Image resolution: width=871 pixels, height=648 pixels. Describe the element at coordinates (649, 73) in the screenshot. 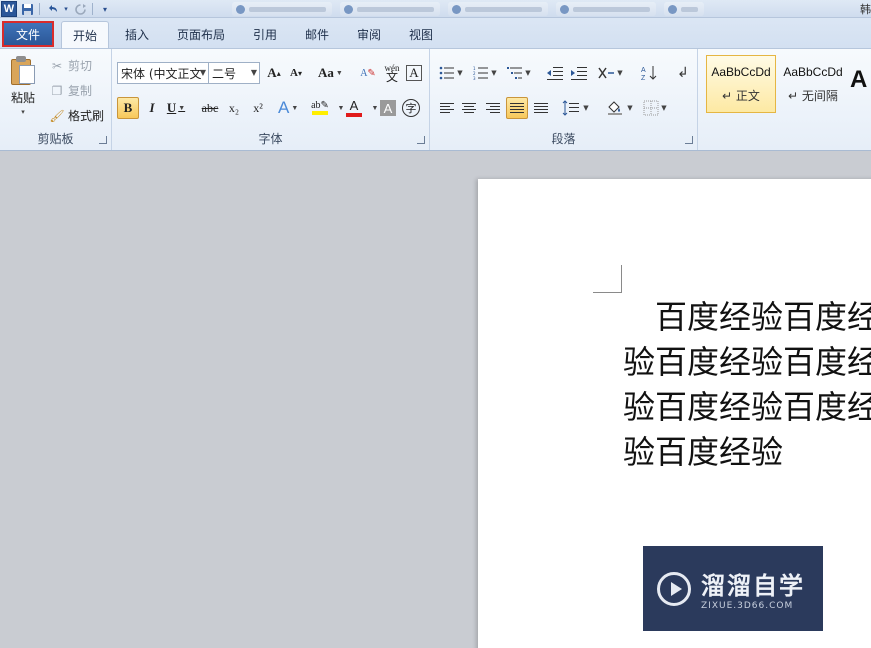

I see `sort-button: AZ` at that location.